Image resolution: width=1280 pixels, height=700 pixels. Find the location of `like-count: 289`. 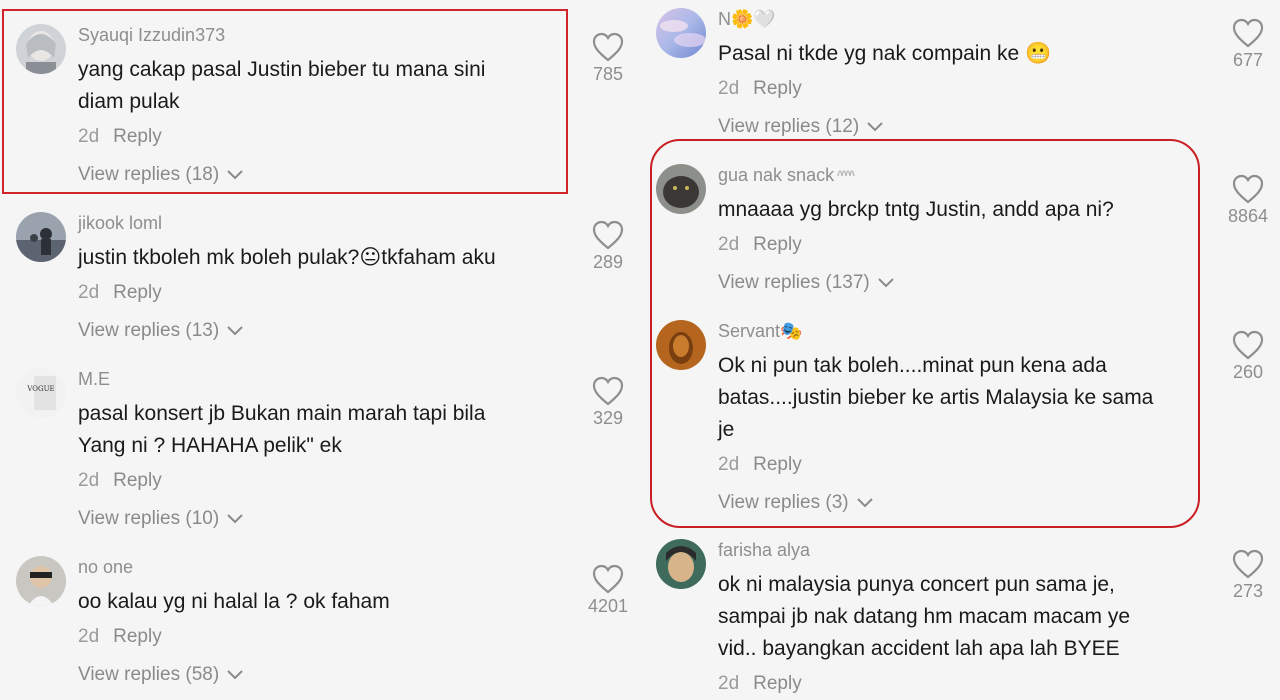

like-count: 289 is located at coordinates (608, 262).